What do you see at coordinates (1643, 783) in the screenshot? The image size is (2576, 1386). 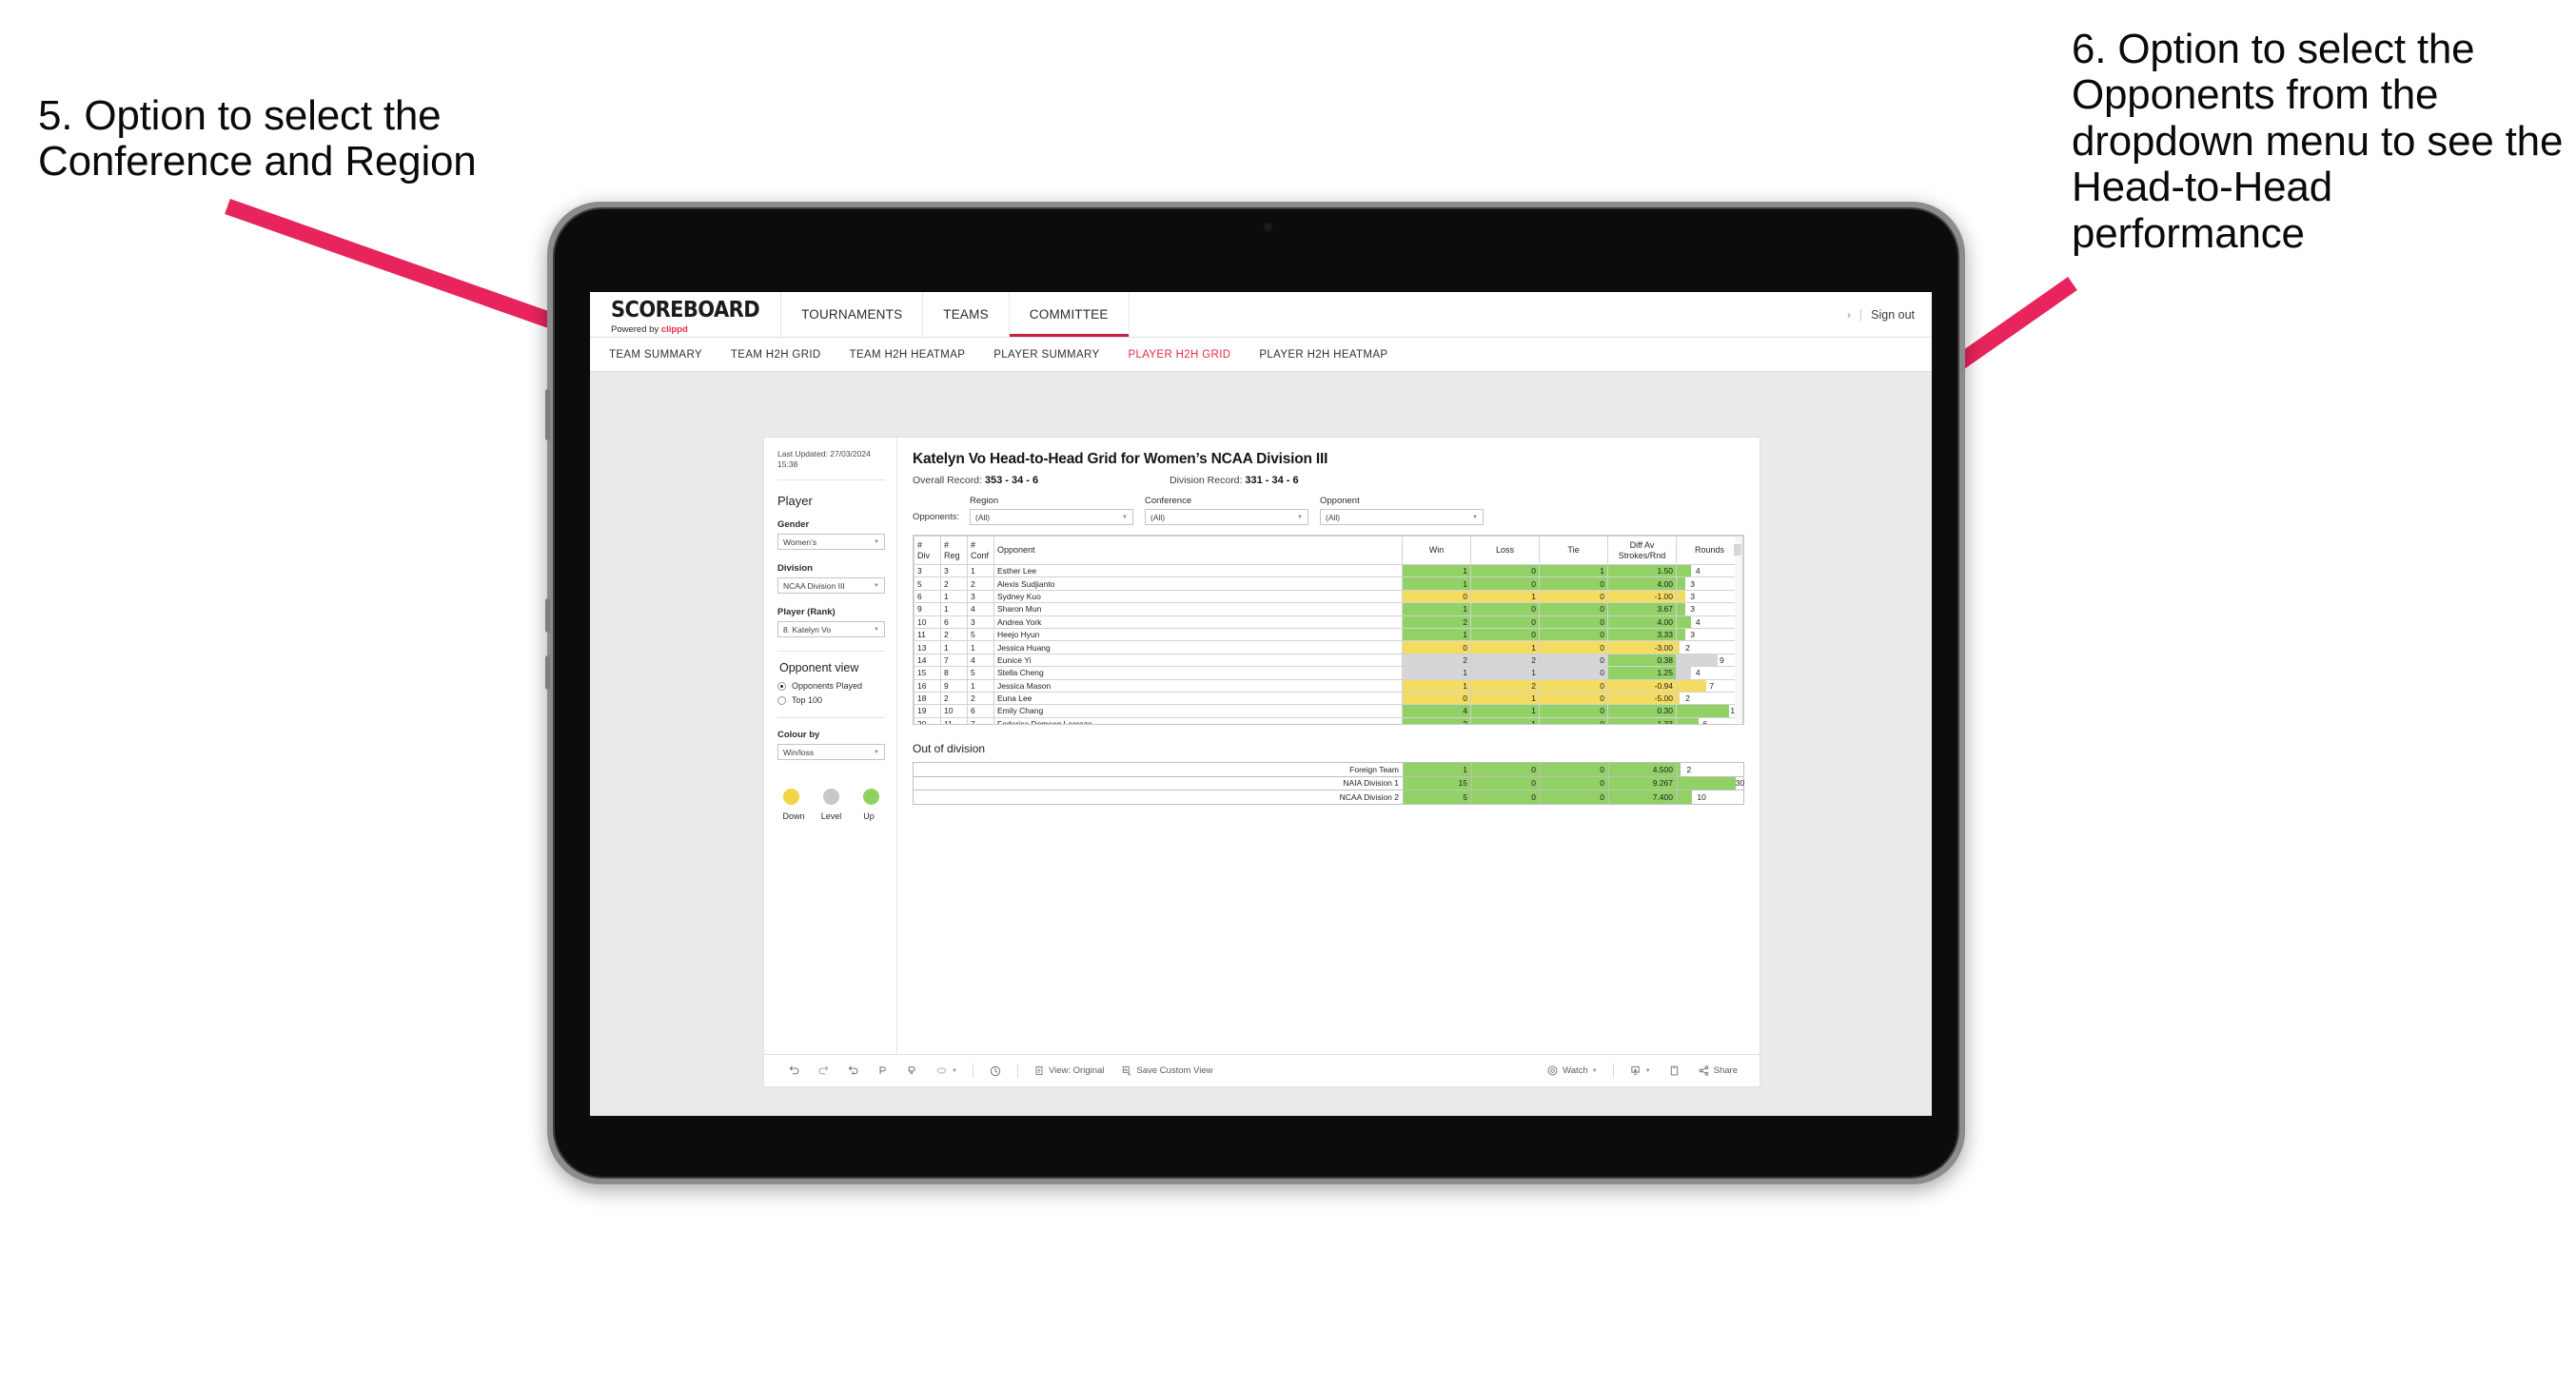 I see `cell-diff: 9.267` at bounding box center [1643, 783].